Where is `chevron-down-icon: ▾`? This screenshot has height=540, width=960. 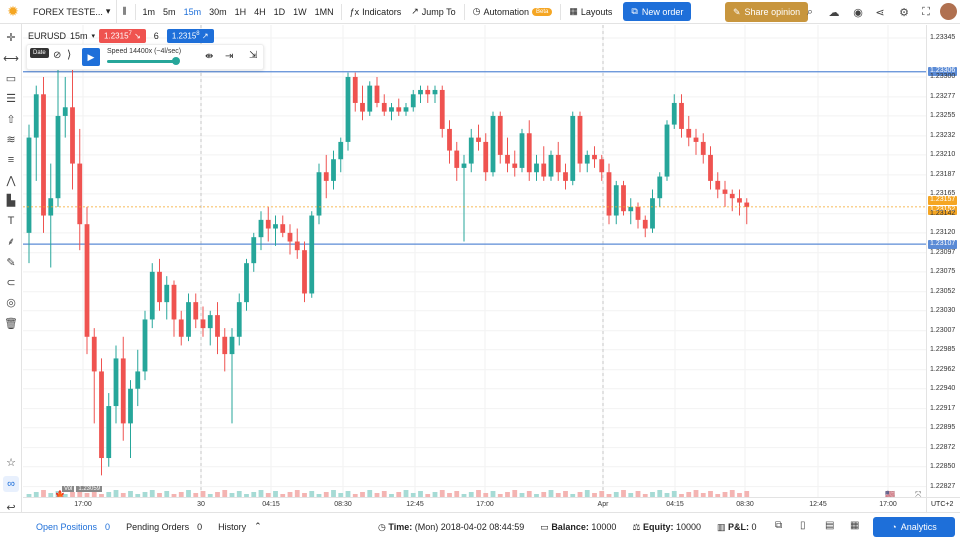 chevron-down-icon: ▾ is located at coordinates (93, 36).